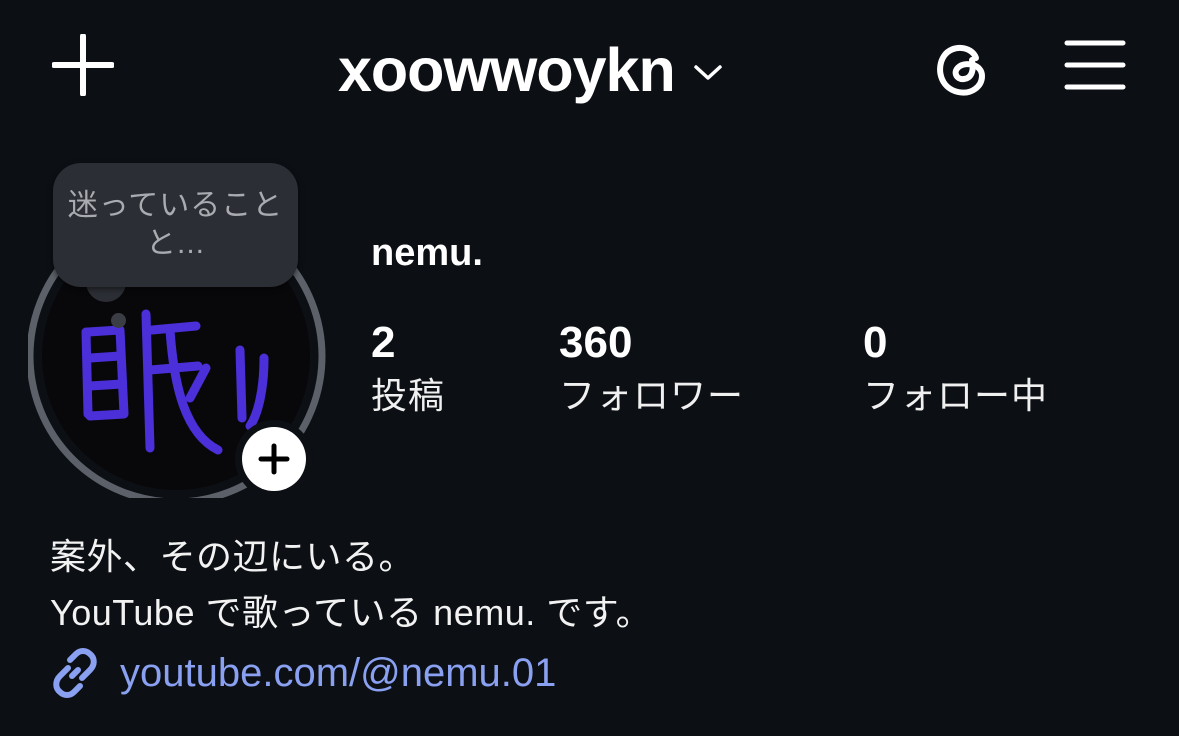 This screenshot has height=736, width=1179. I want to click on following-label: フォロー中, so click(956, 395).